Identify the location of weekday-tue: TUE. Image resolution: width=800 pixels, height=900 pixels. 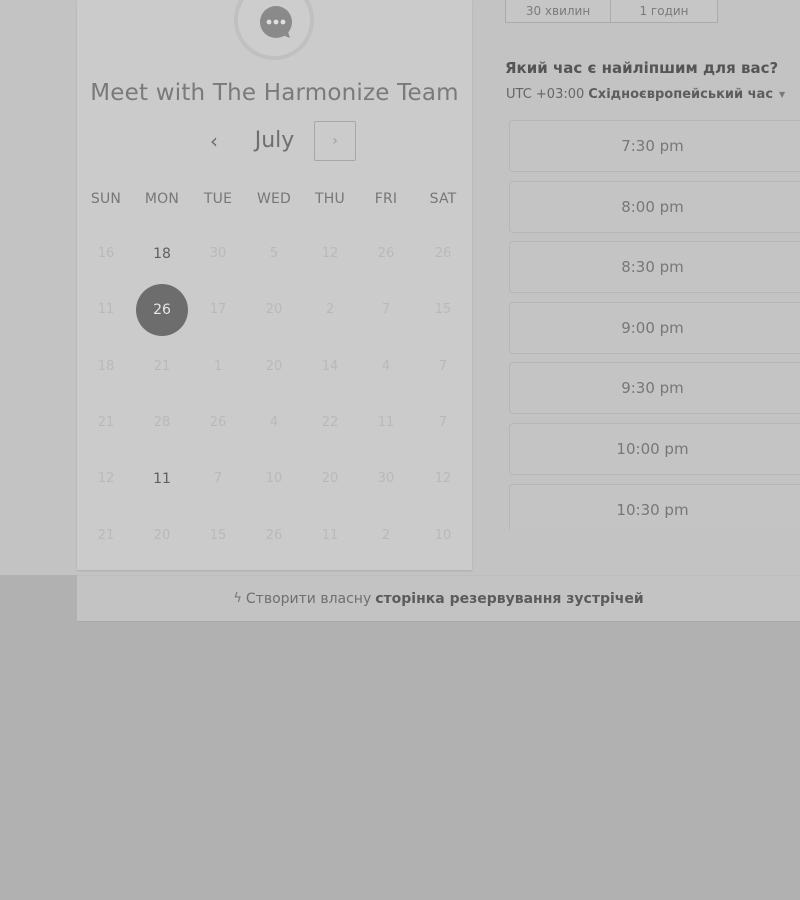
(218, 199).